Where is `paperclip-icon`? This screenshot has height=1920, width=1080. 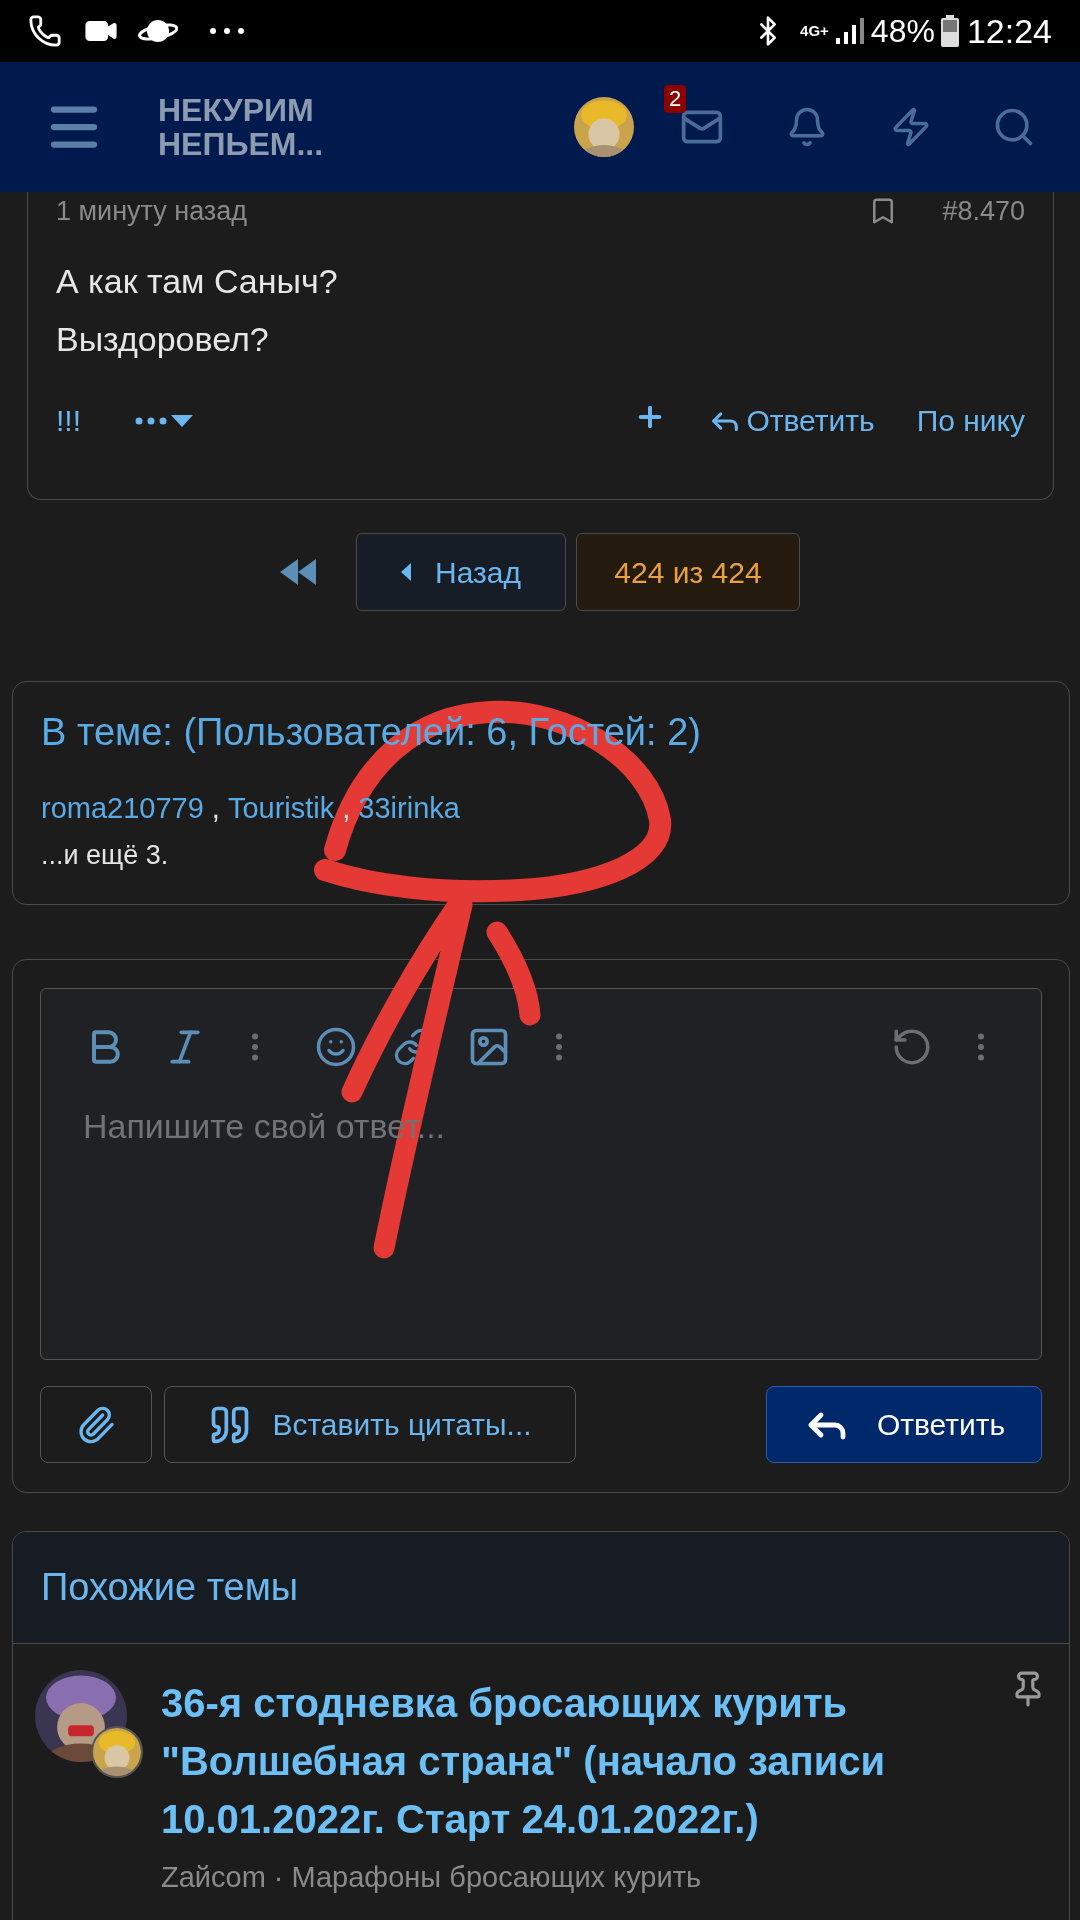 paperclip-icon is located at coordinates (96, 1424).